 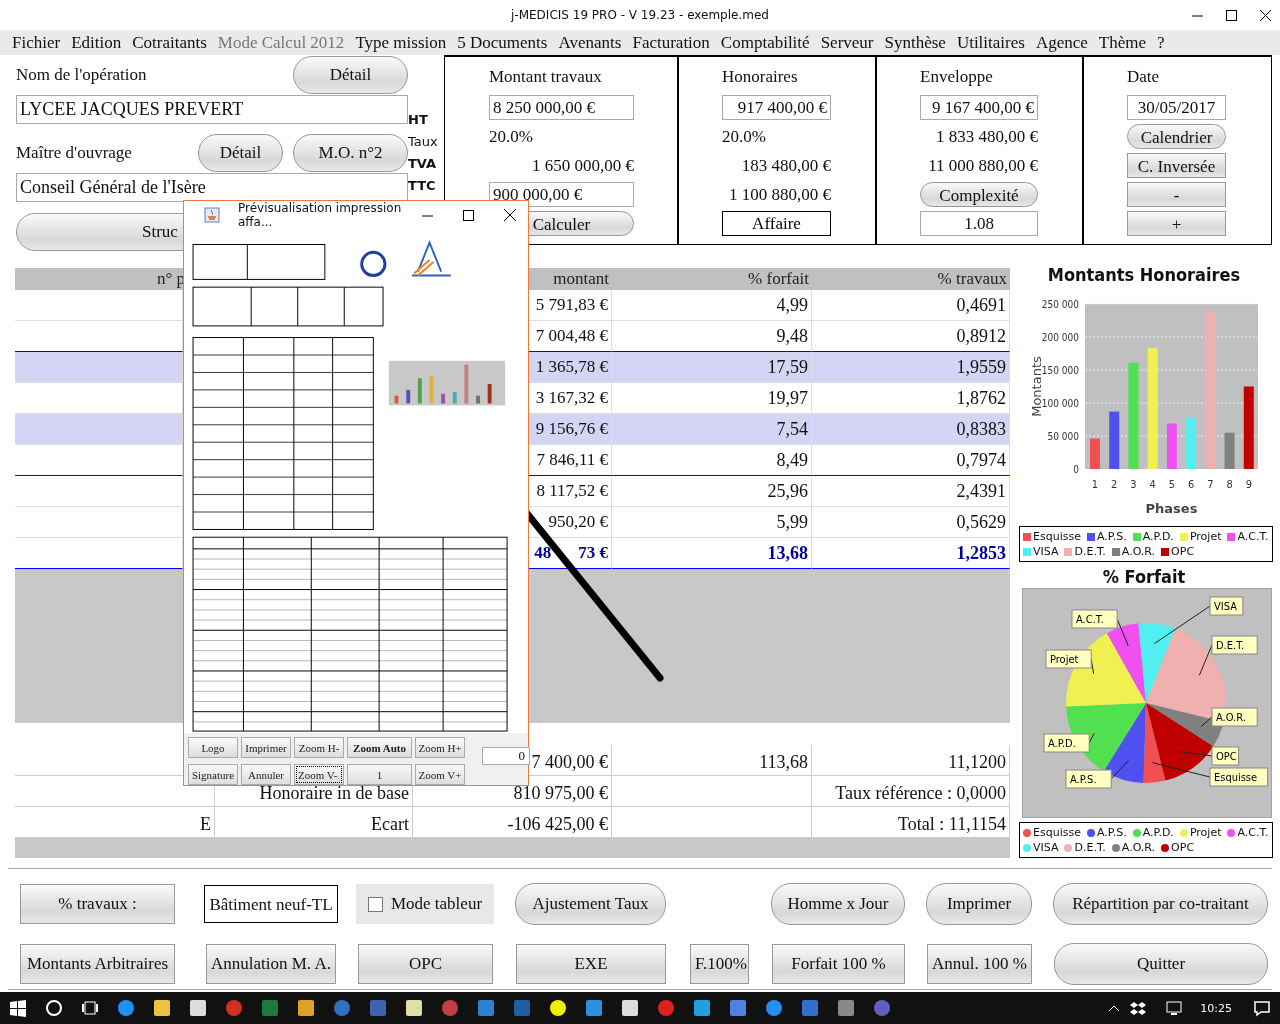 What do you see at coordinates (1114, 1008) in the screenshot?
I see `chevron-up-icon` at bounding box center [1114, 1008].